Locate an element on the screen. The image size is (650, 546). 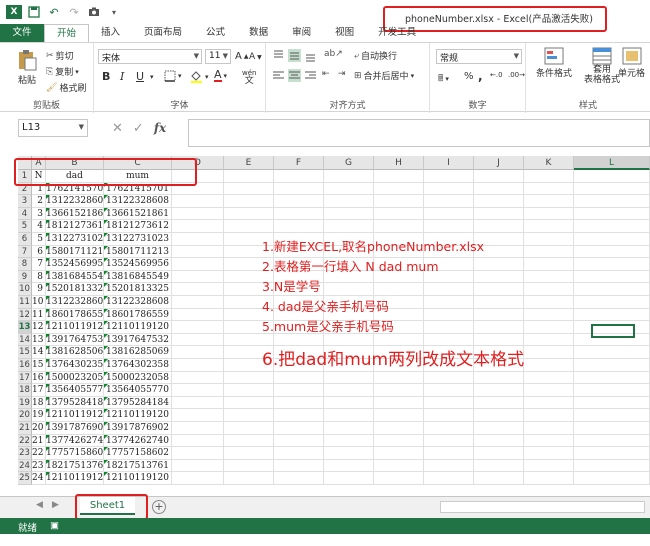
number-format-combo: 常规 ▼ is located at coordinates (479, 56).